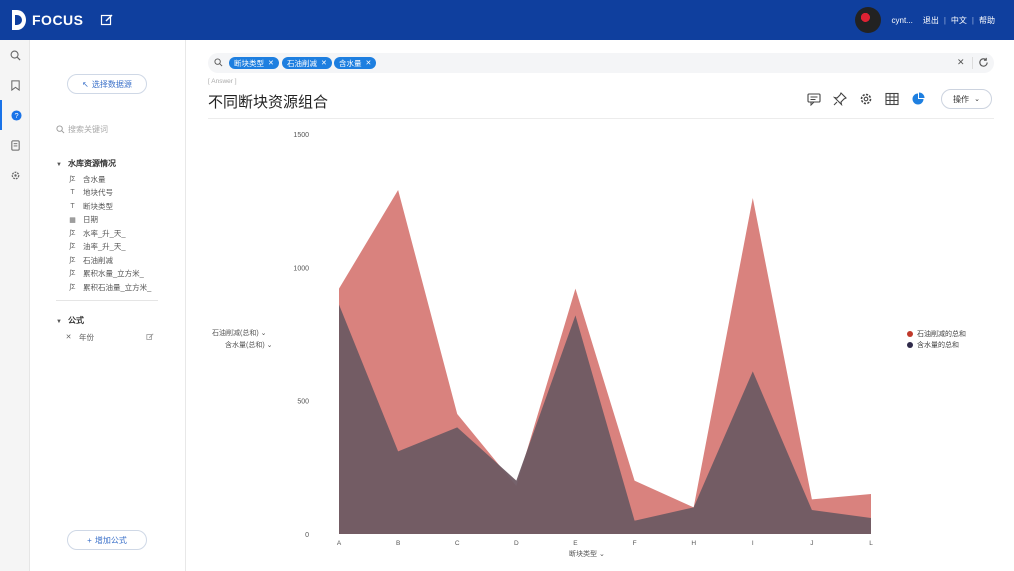 The height and width of the screenshot is (571, 1014). What do you see at coordinates (987, 20) in the screenshot?
I see `help-link: 帮助` at bounding box center [987, 20].